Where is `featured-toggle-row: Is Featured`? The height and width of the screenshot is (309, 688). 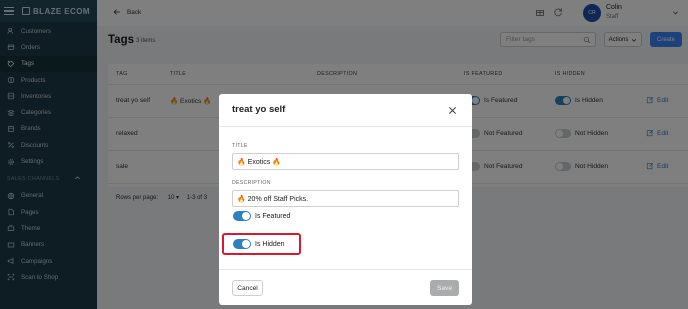
featured-toggle-row: Is Featured is located at coordinates (261, 216).